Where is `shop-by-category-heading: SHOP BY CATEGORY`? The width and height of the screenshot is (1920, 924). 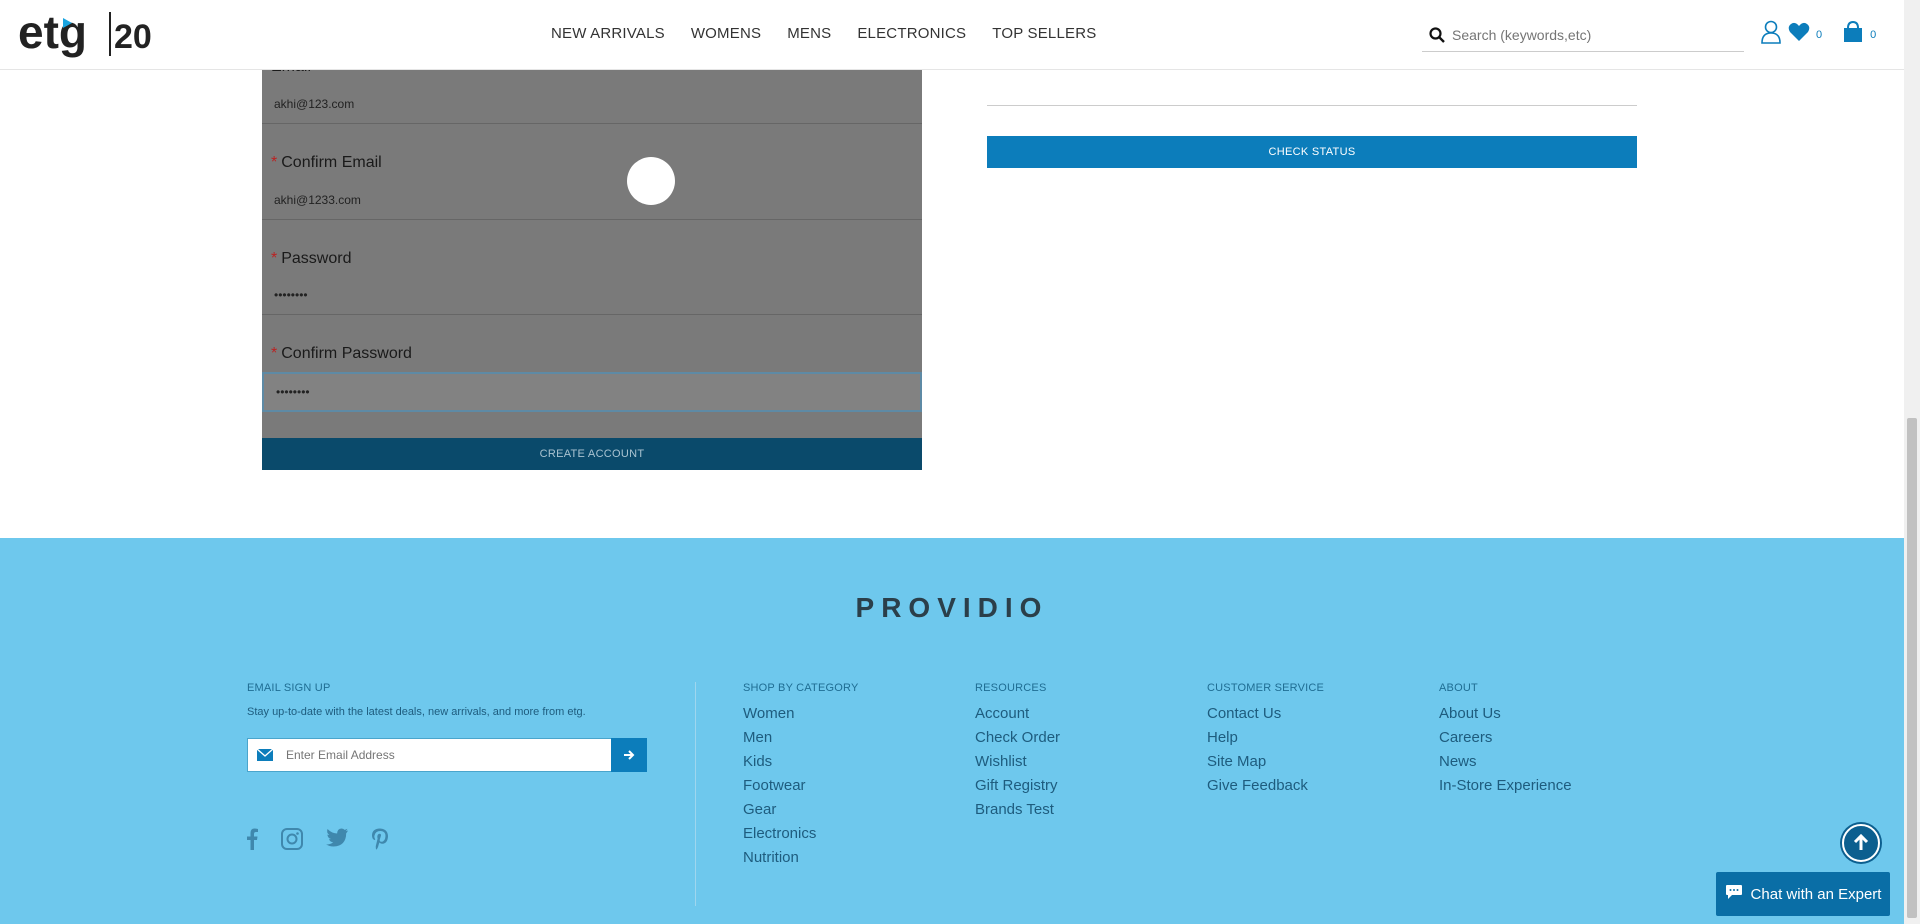 shop-by-category-heading: SHOP BY CATEGORY is located at coordinates (801, 688).